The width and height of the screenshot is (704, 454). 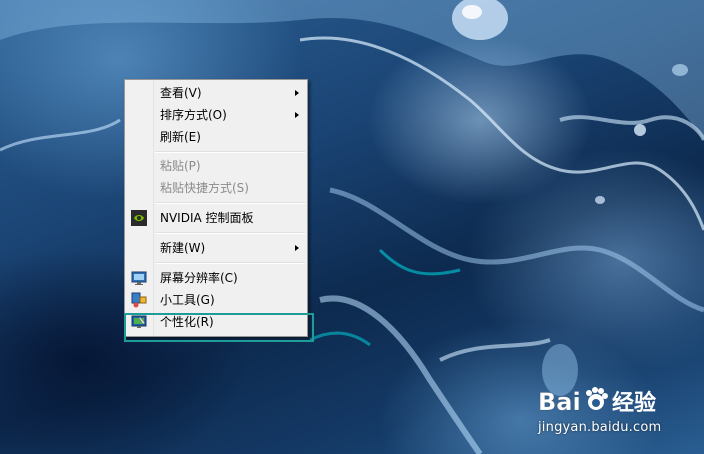 I want to click on watermark-url: jingyan.baidu.com, so click(x=600, y=427).